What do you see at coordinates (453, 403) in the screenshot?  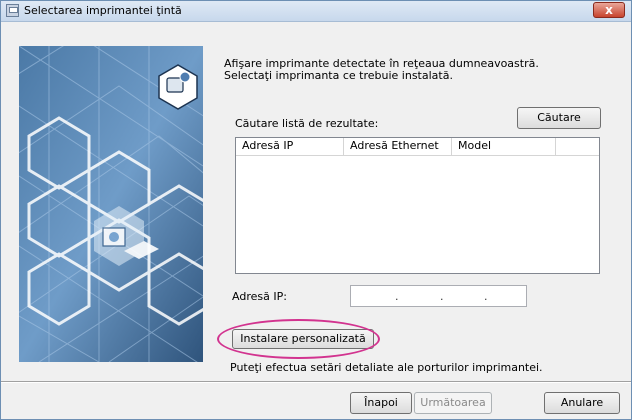 I see `next-button: Următoarea` at bounding box center [453, 403].